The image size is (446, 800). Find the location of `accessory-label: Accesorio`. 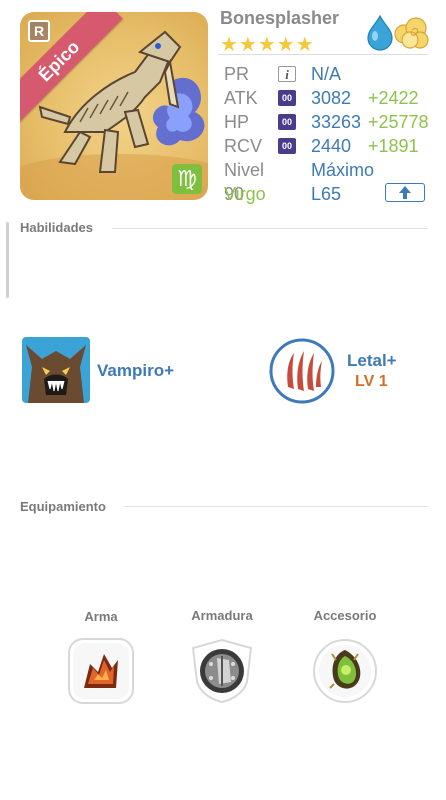

accessory-label: Accesorio is located at coordinates (345, 615).